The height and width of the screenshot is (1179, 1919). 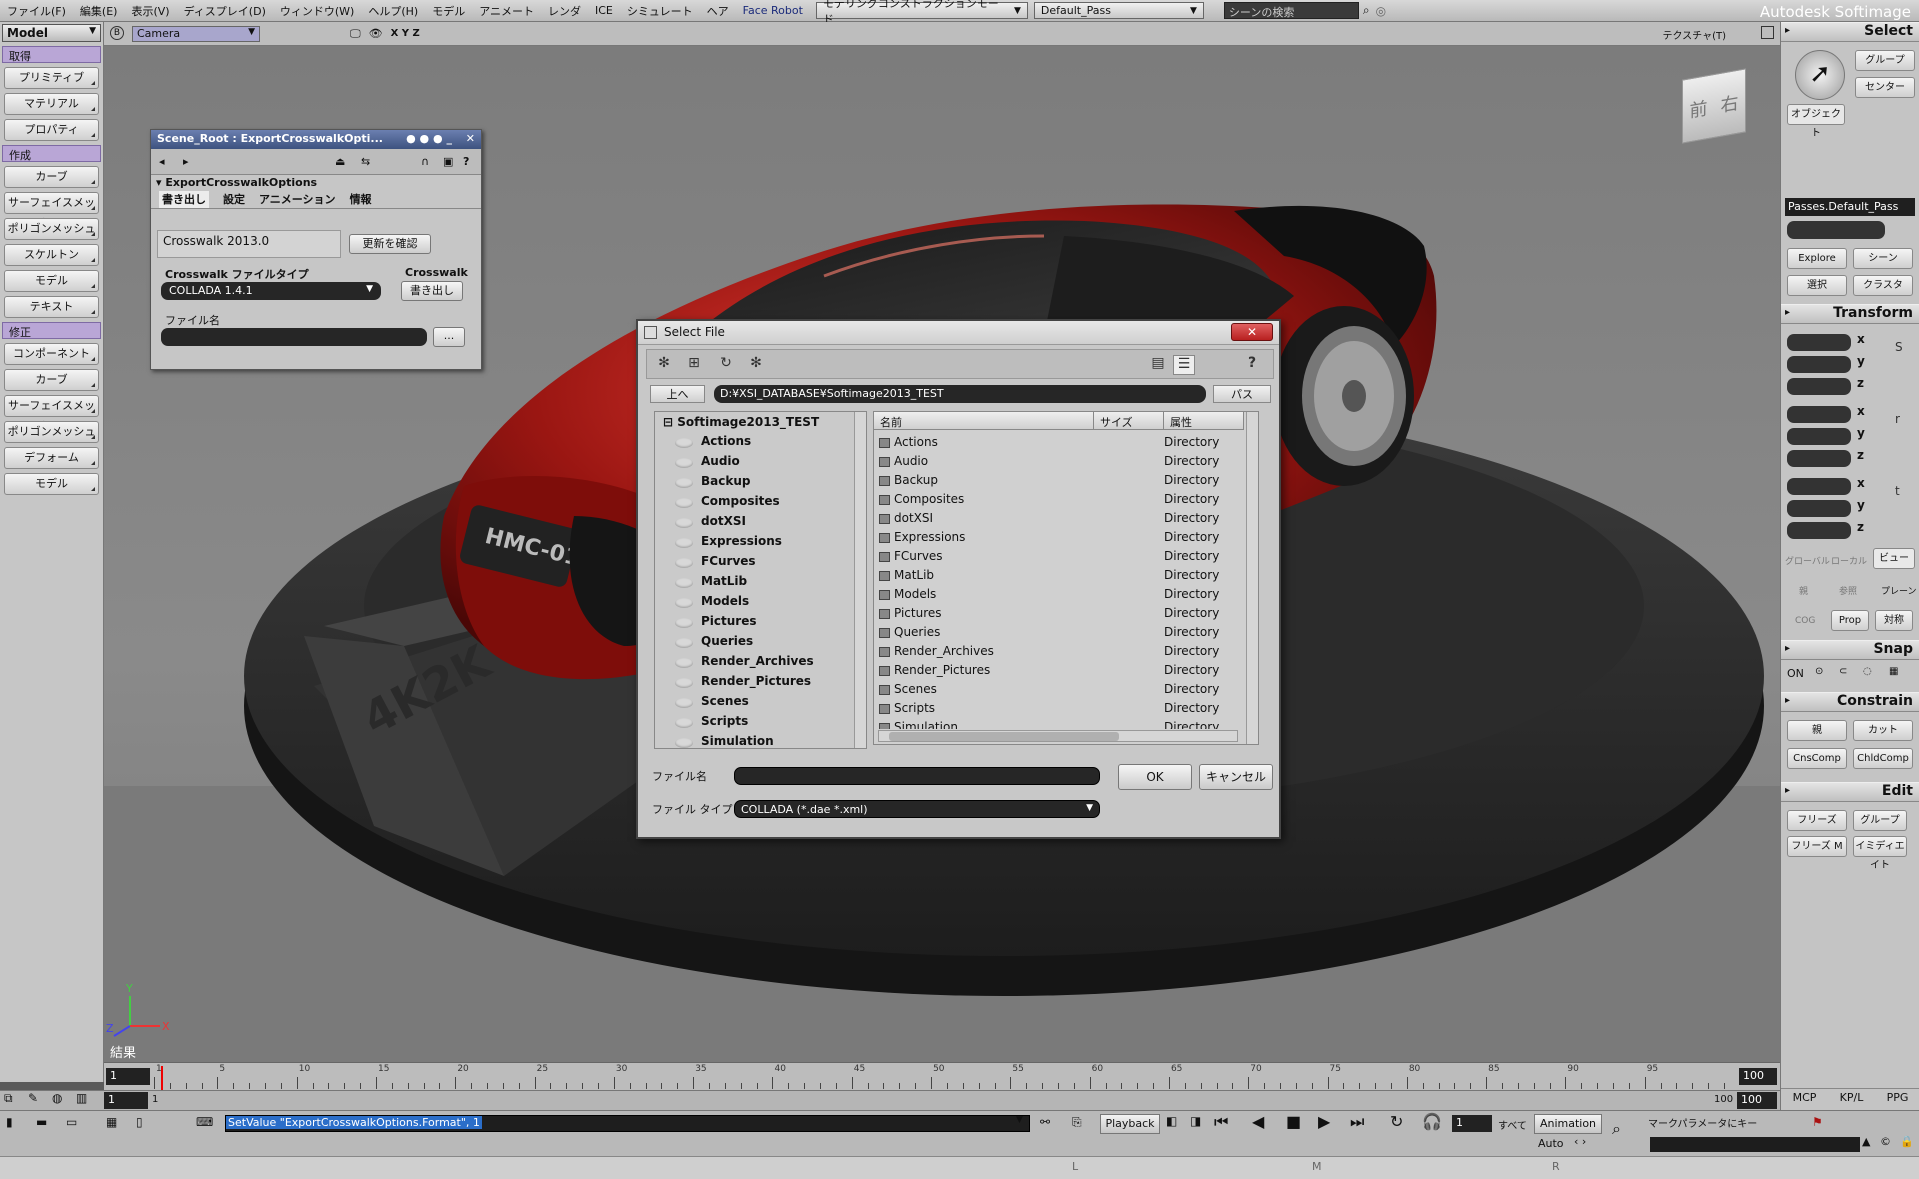 What do you see at coordinates (1883, 758) in the screenshot?
I see `chld-comp-button: ChldComp` at bounding box center [1883, 758].